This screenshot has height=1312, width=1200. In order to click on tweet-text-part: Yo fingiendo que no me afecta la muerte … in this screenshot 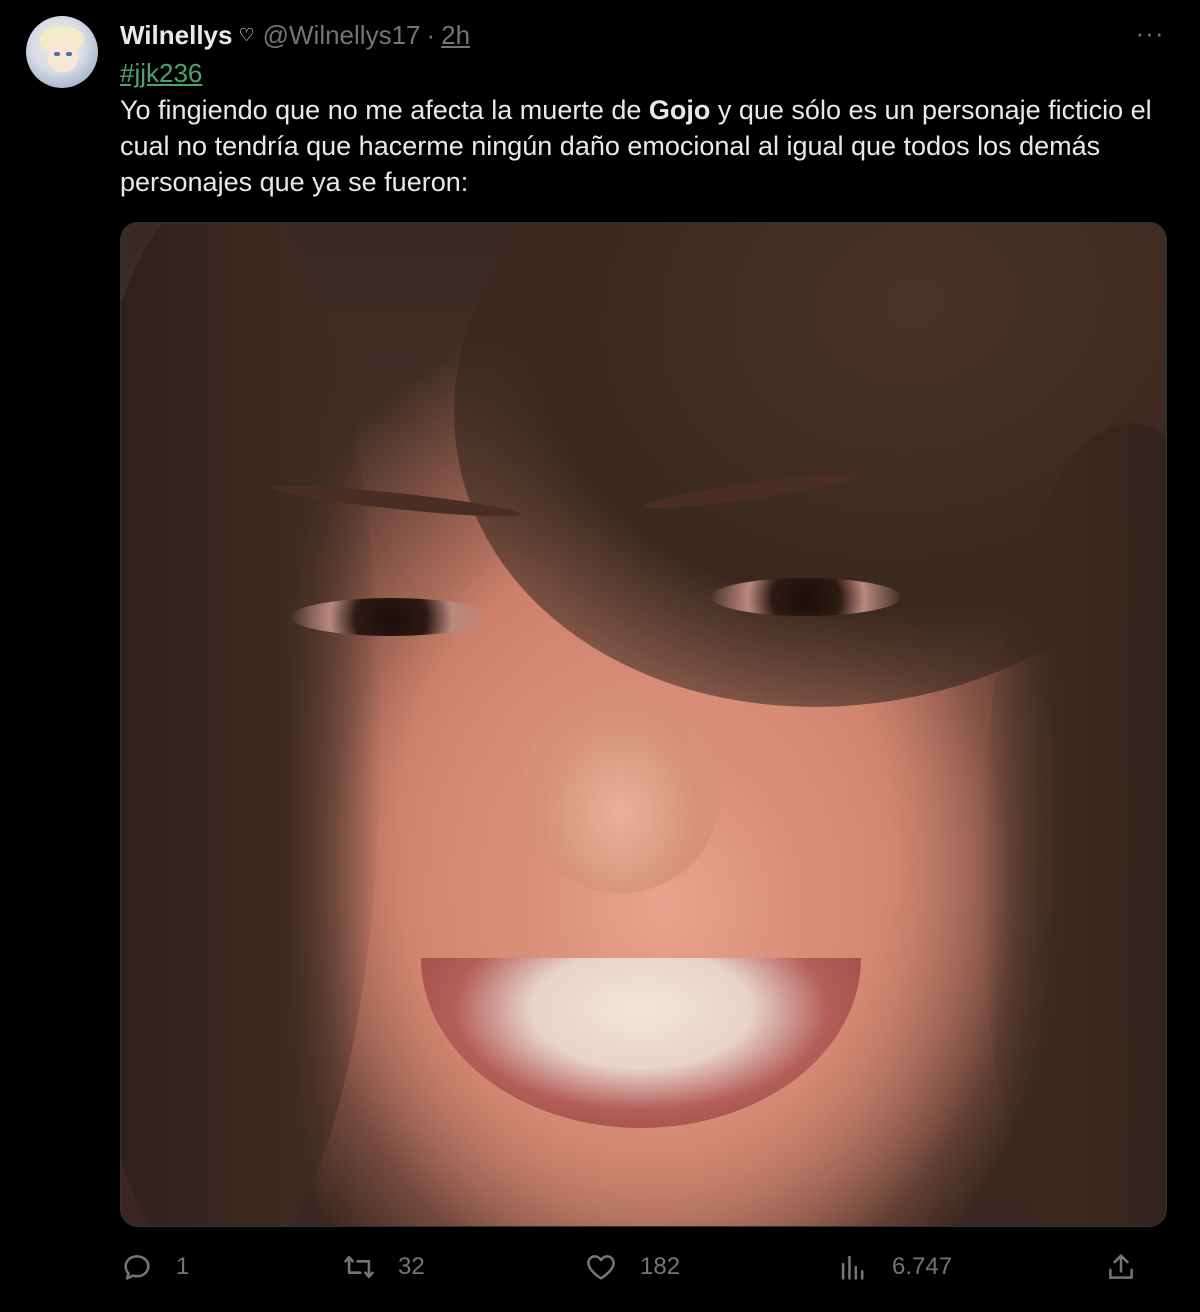, I will do `click(384, 110)`.